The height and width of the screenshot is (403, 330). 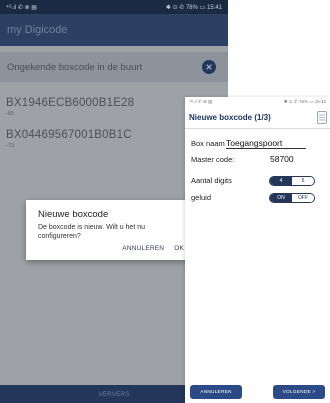 What do you see at coordinates (179, 248) in the screenshot?
I see `dialog-ok-button: OK` at bounding box center [179, 248].